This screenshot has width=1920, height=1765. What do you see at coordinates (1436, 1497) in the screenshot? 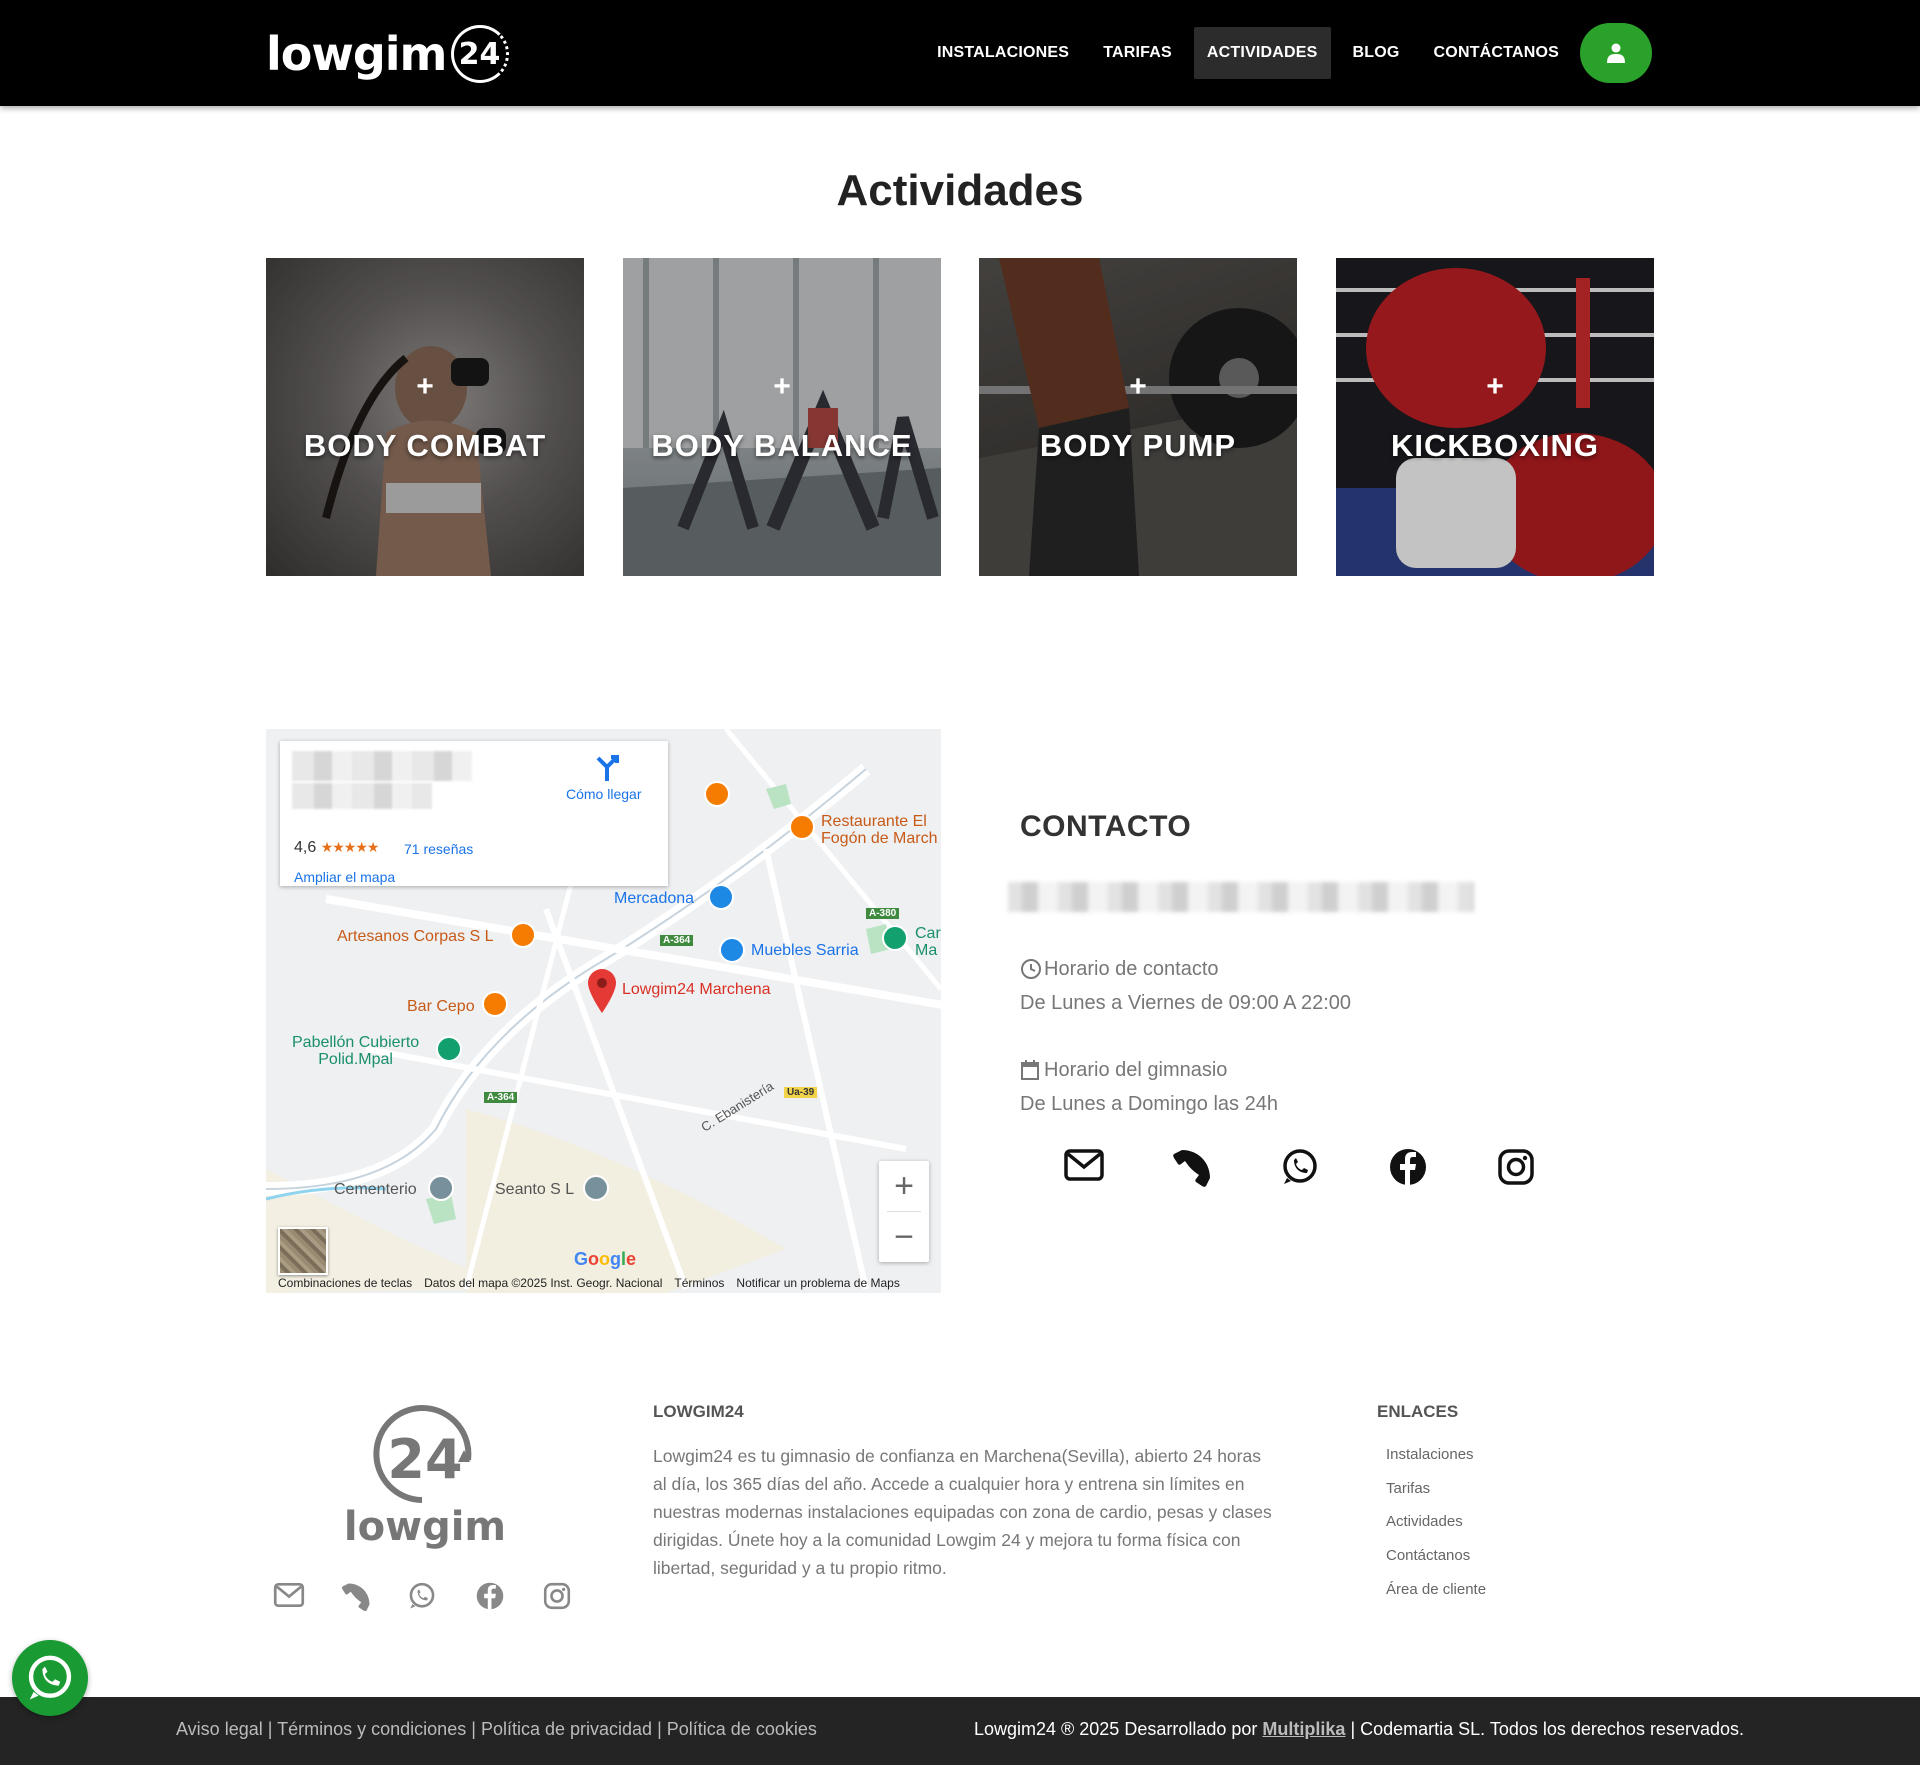
I see `footer-link-tarifas: Tarifas` at bounding box center [1436, 1497].